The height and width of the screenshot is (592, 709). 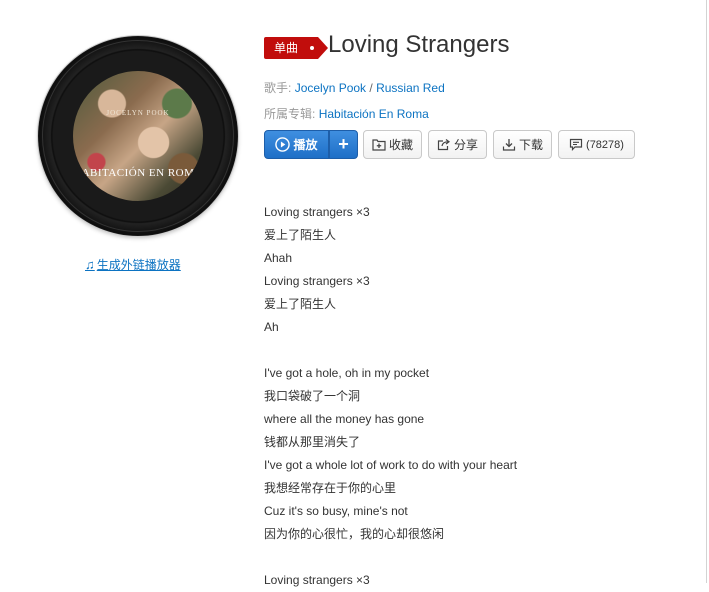 I want to click on album-disc: JOCELYN POOK HABITACIÓN EN ROMA, so click(x=138, y=136).